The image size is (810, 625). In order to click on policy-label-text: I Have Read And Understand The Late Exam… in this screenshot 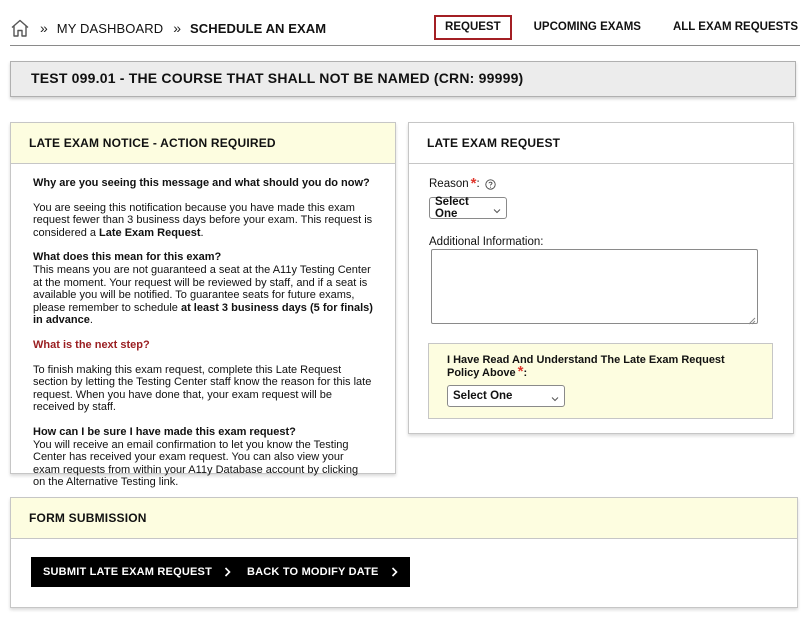, I will do `click(586, 366)`.